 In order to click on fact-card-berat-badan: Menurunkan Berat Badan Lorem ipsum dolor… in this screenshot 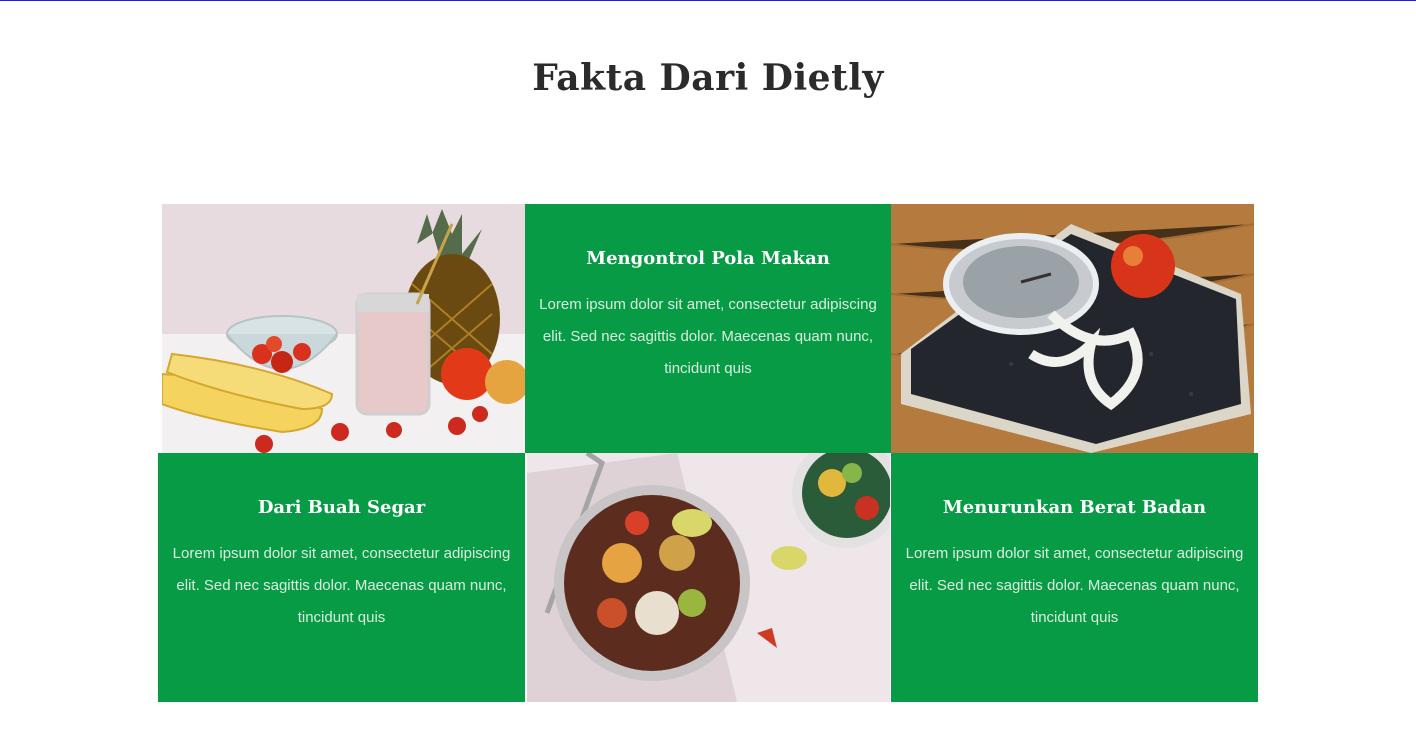, I will do `click(1074, 577)`.